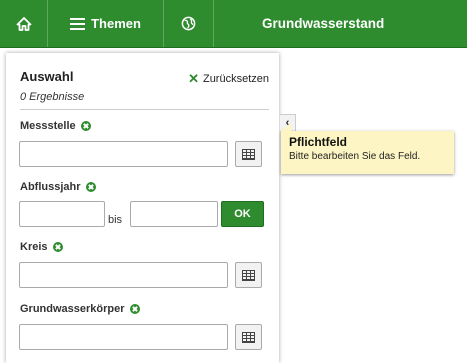  Describe the element at coordinates (47, 76) in the screenshot. I see `panel-title: Auswahl` at that location.